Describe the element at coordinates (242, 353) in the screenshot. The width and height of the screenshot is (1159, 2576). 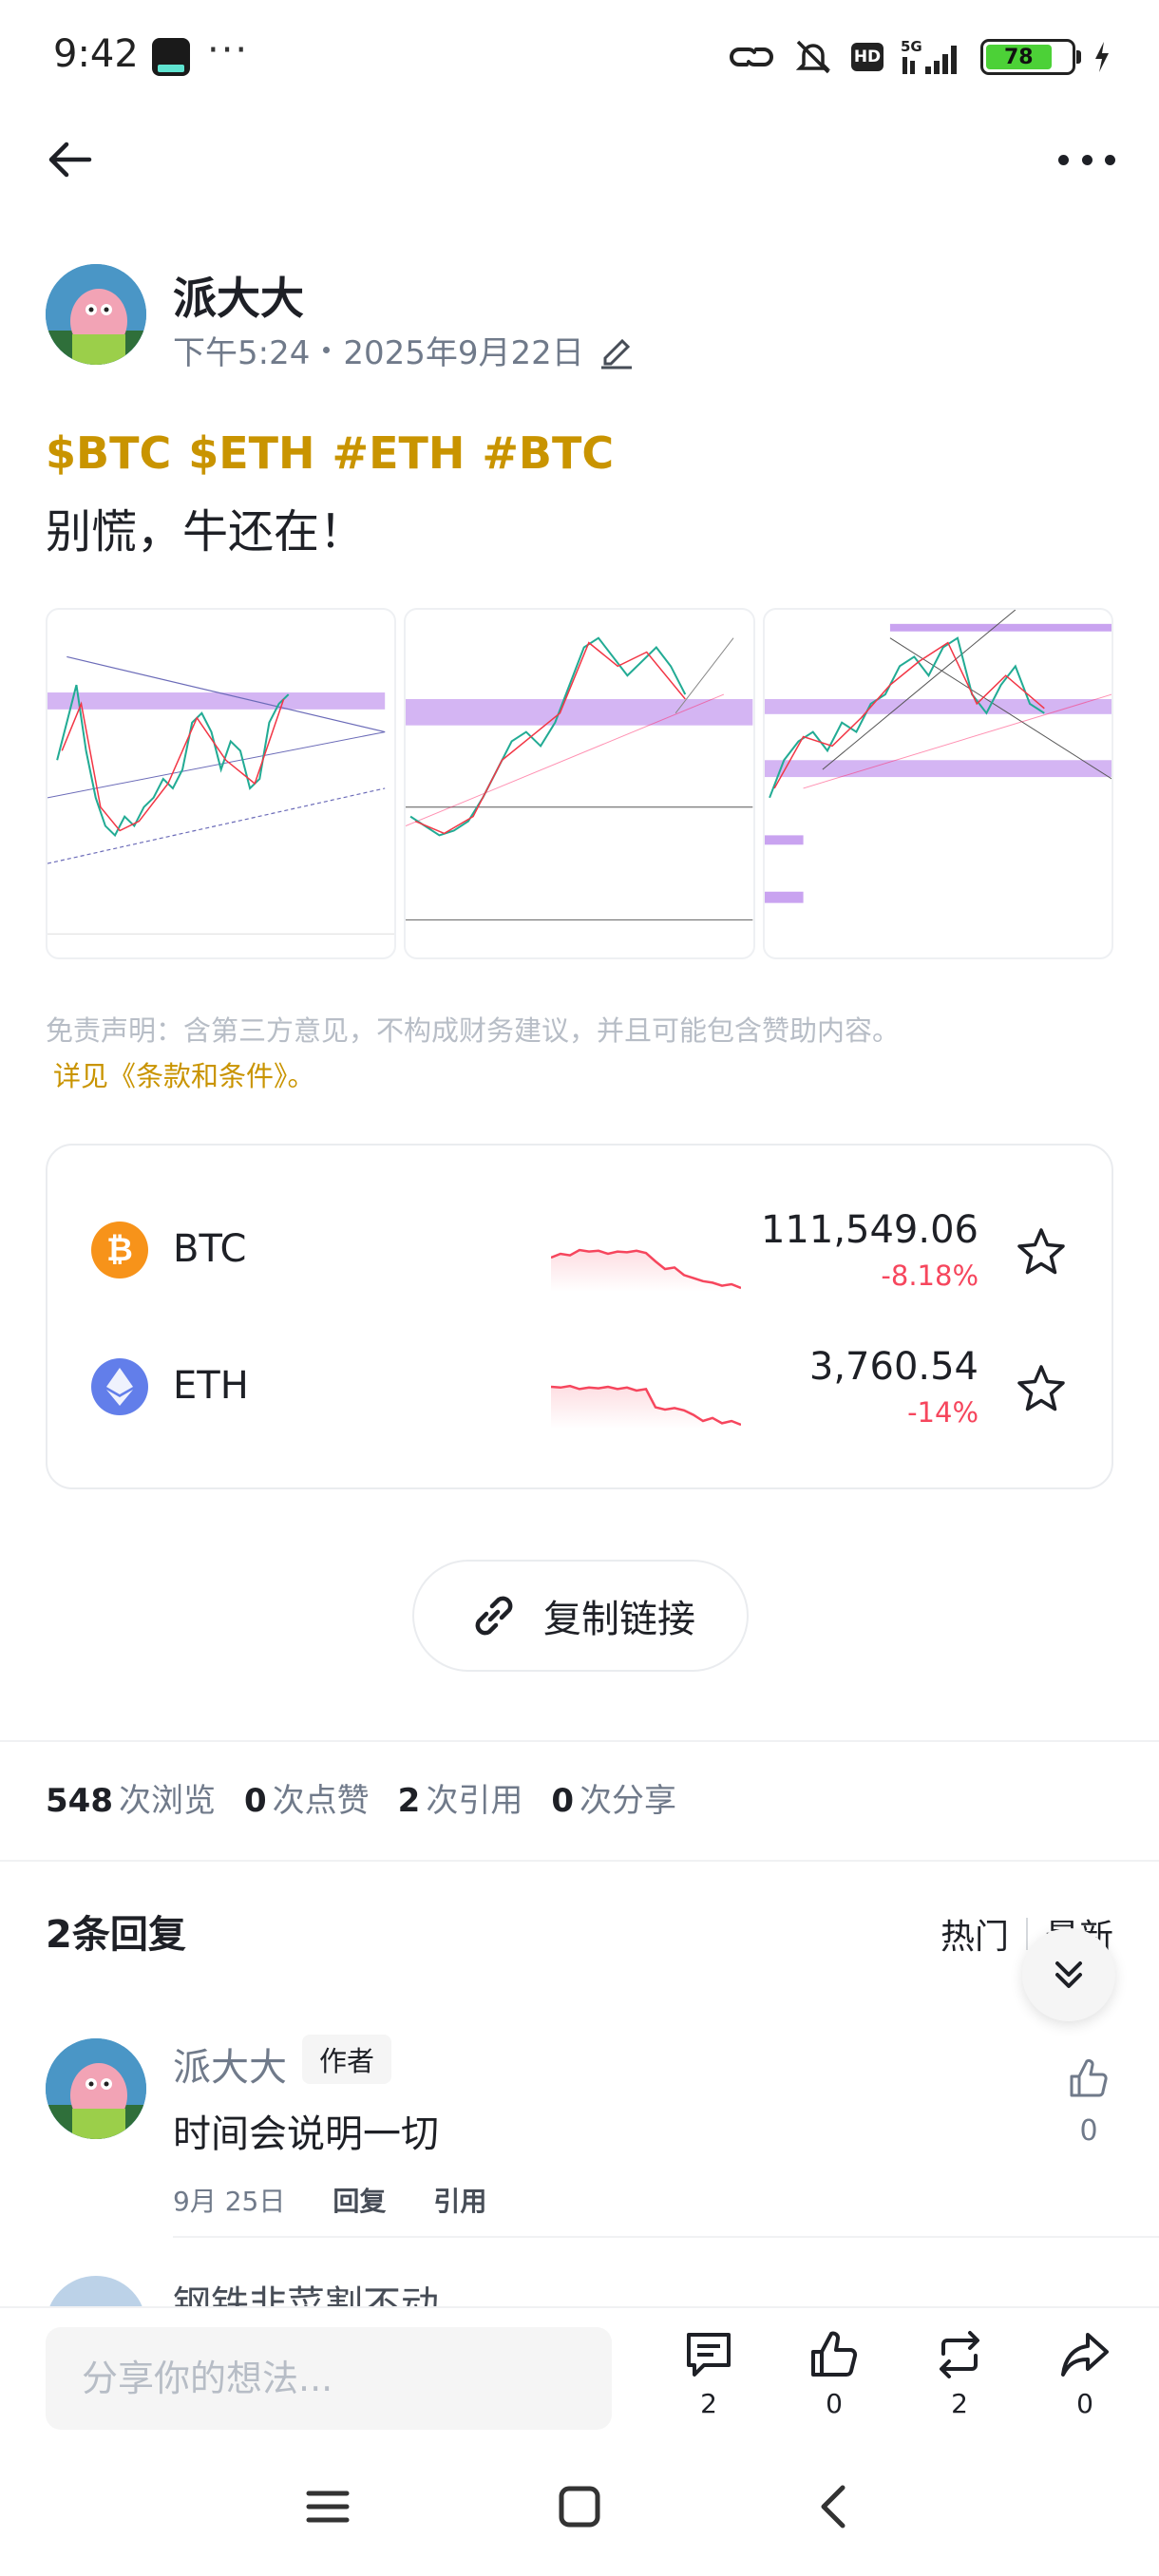
I see `post-time: 下午5:24` at that location.